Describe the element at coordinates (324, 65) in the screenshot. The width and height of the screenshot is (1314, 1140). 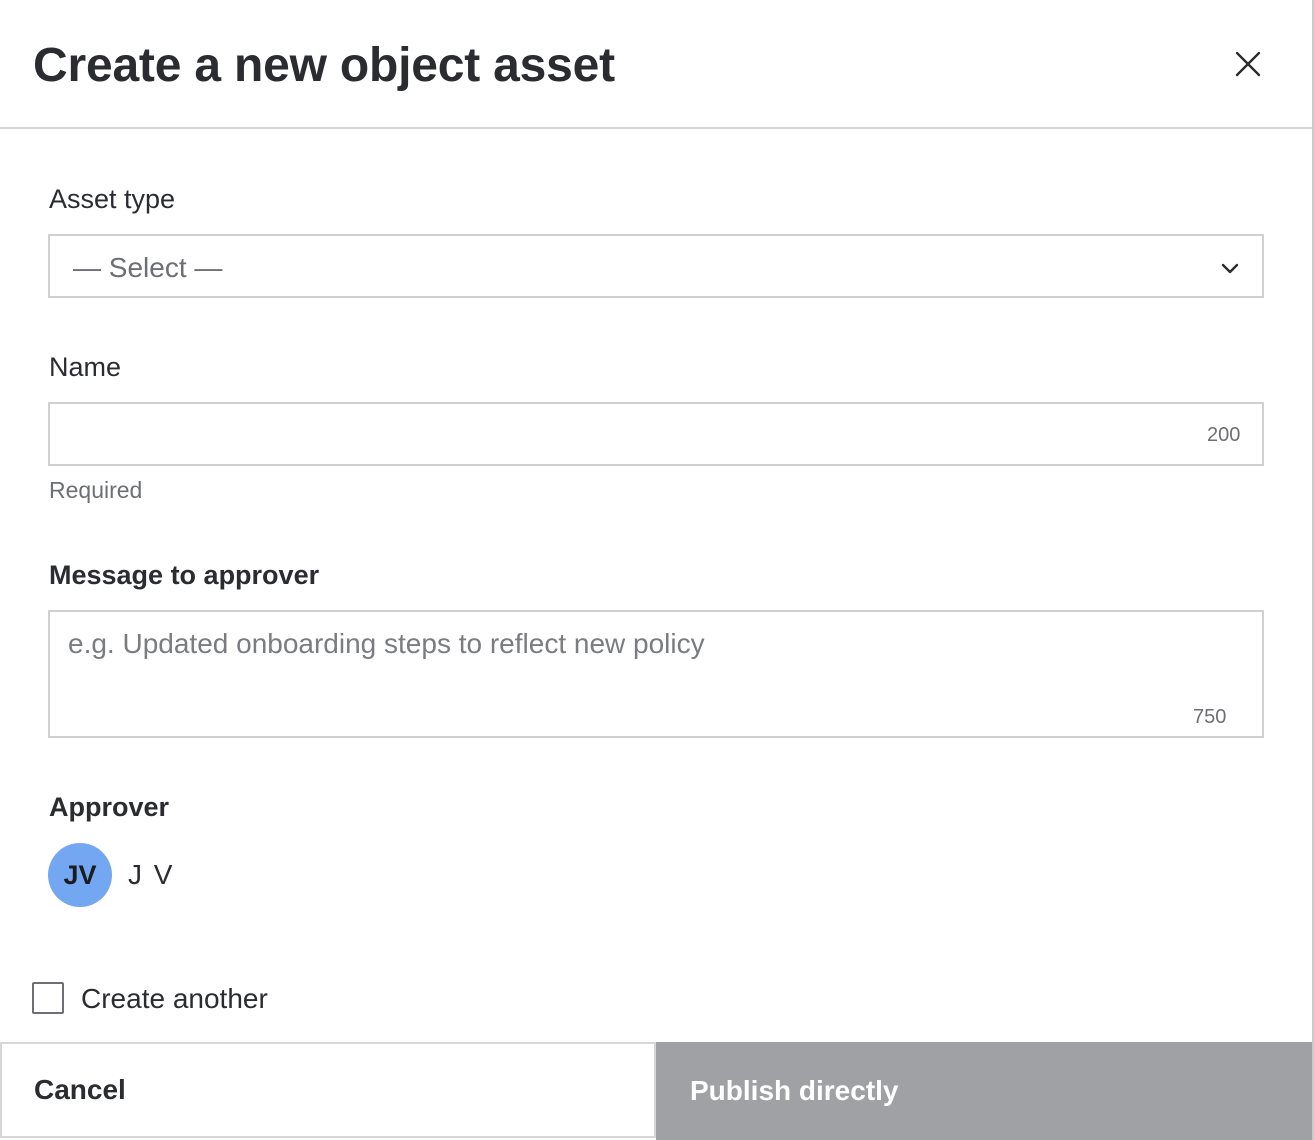
I see `dialog-title: Create a new object asset` at that location.